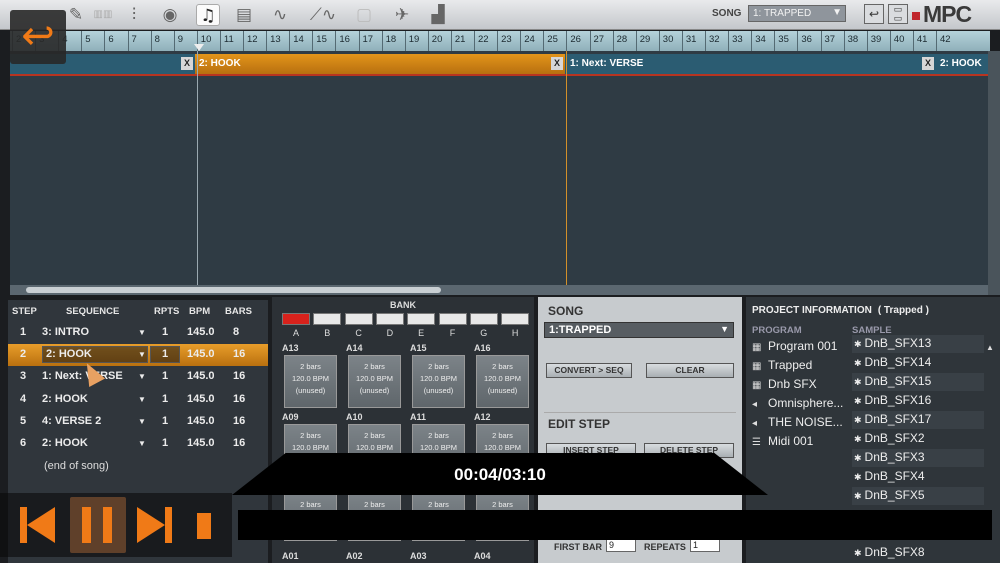  What do you see at coordinates (226, 41) in the screenshot?
I see `ruler-bar-11: 11` at bounding box center [226, 41].